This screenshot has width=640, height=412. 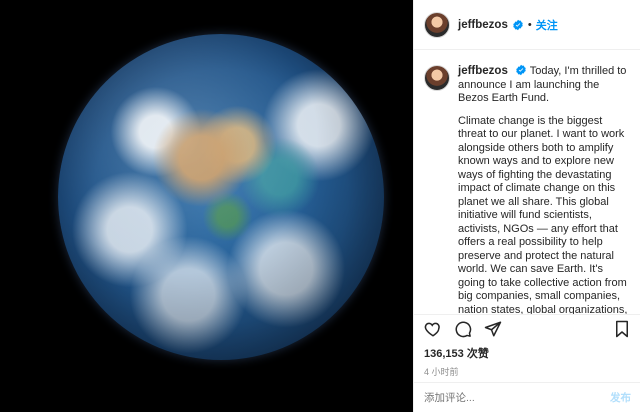 I want to click on comment-input, so click(x=504, y=397).